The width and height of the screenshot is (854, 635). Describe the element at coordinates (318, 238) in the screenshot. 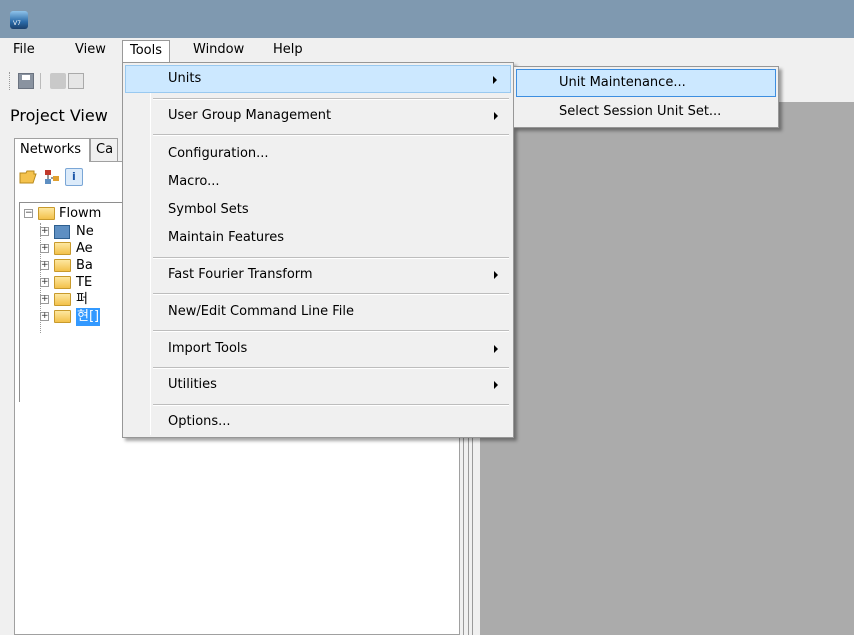

I see `menu-item-maintain-features: Maintain Features` at that location.